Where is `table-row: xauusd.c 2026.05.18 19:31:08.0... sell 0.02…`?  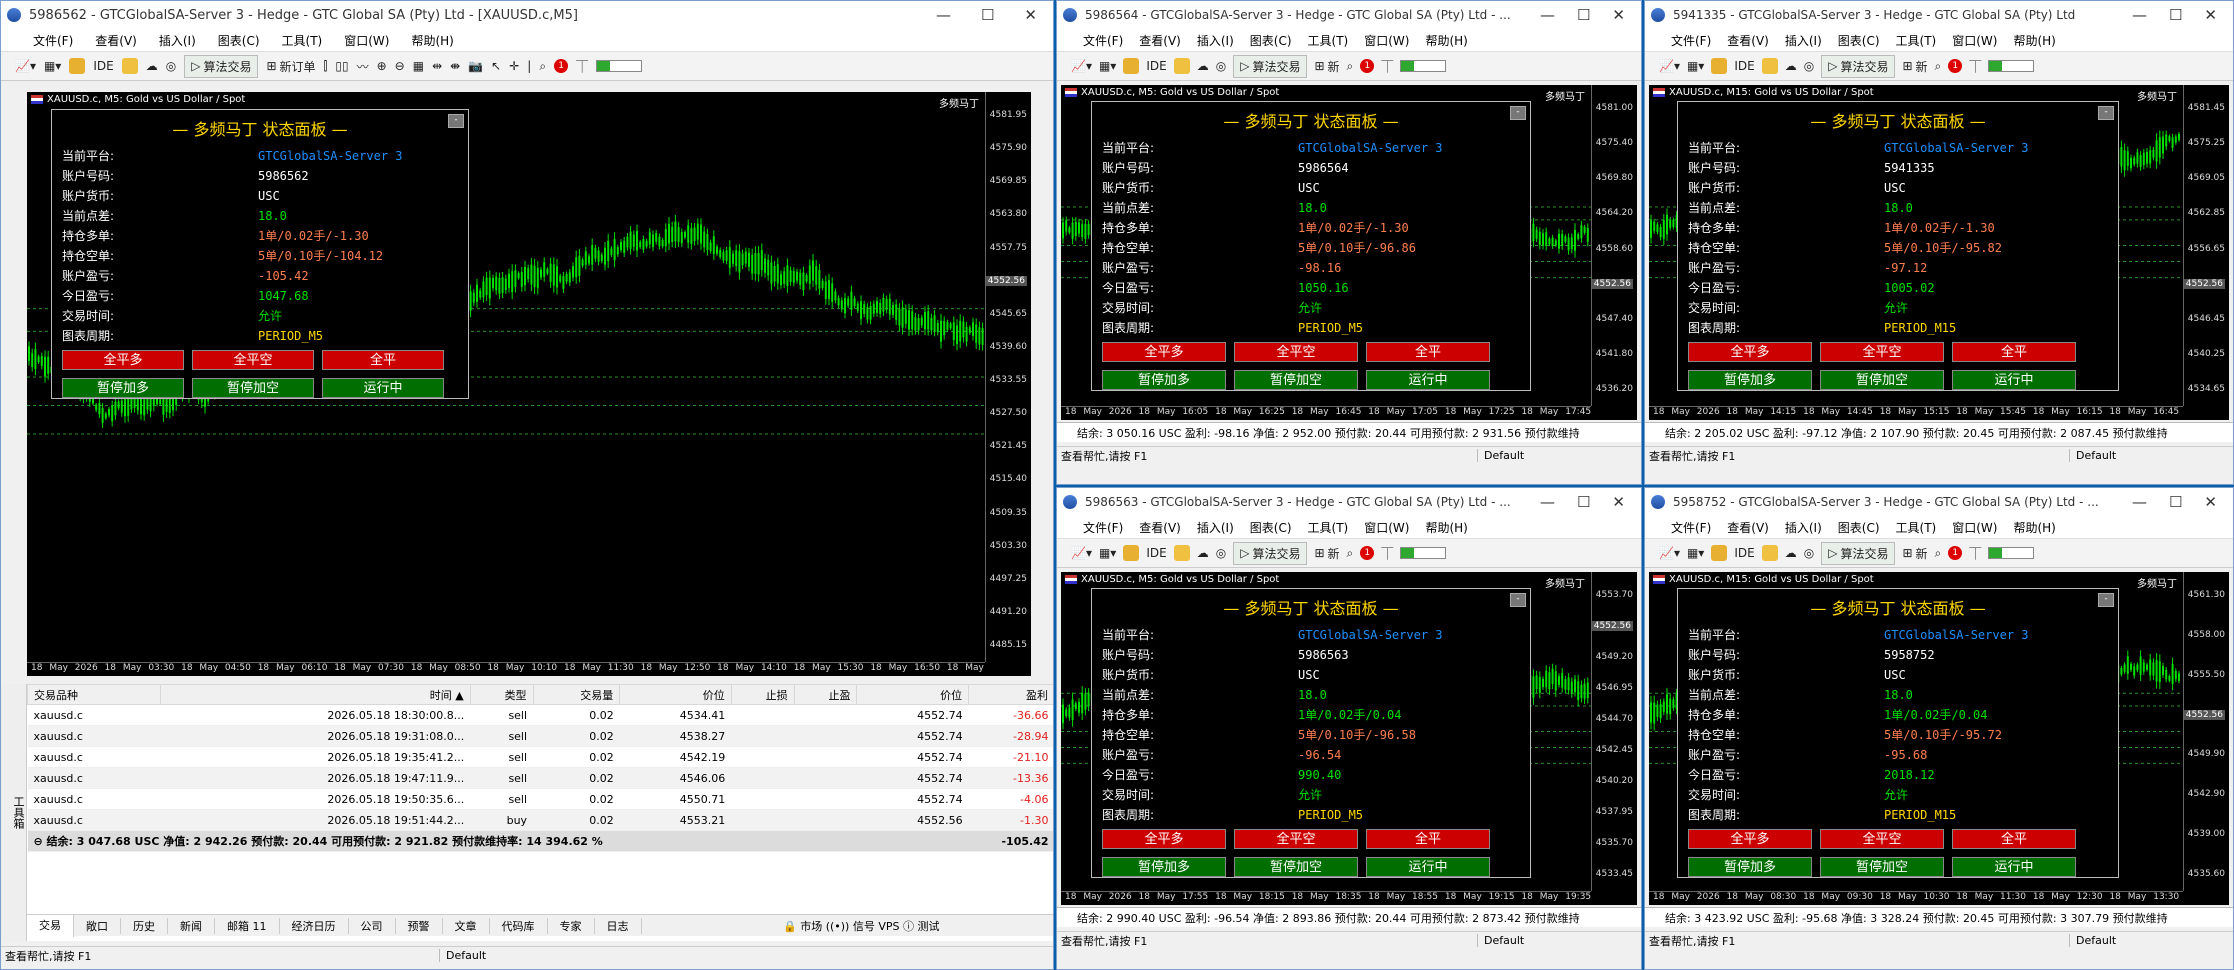 table-row: xauusd.c 2026.05.18 19:31:08.0... sell 0.02… is located at coordinates (540, 736).